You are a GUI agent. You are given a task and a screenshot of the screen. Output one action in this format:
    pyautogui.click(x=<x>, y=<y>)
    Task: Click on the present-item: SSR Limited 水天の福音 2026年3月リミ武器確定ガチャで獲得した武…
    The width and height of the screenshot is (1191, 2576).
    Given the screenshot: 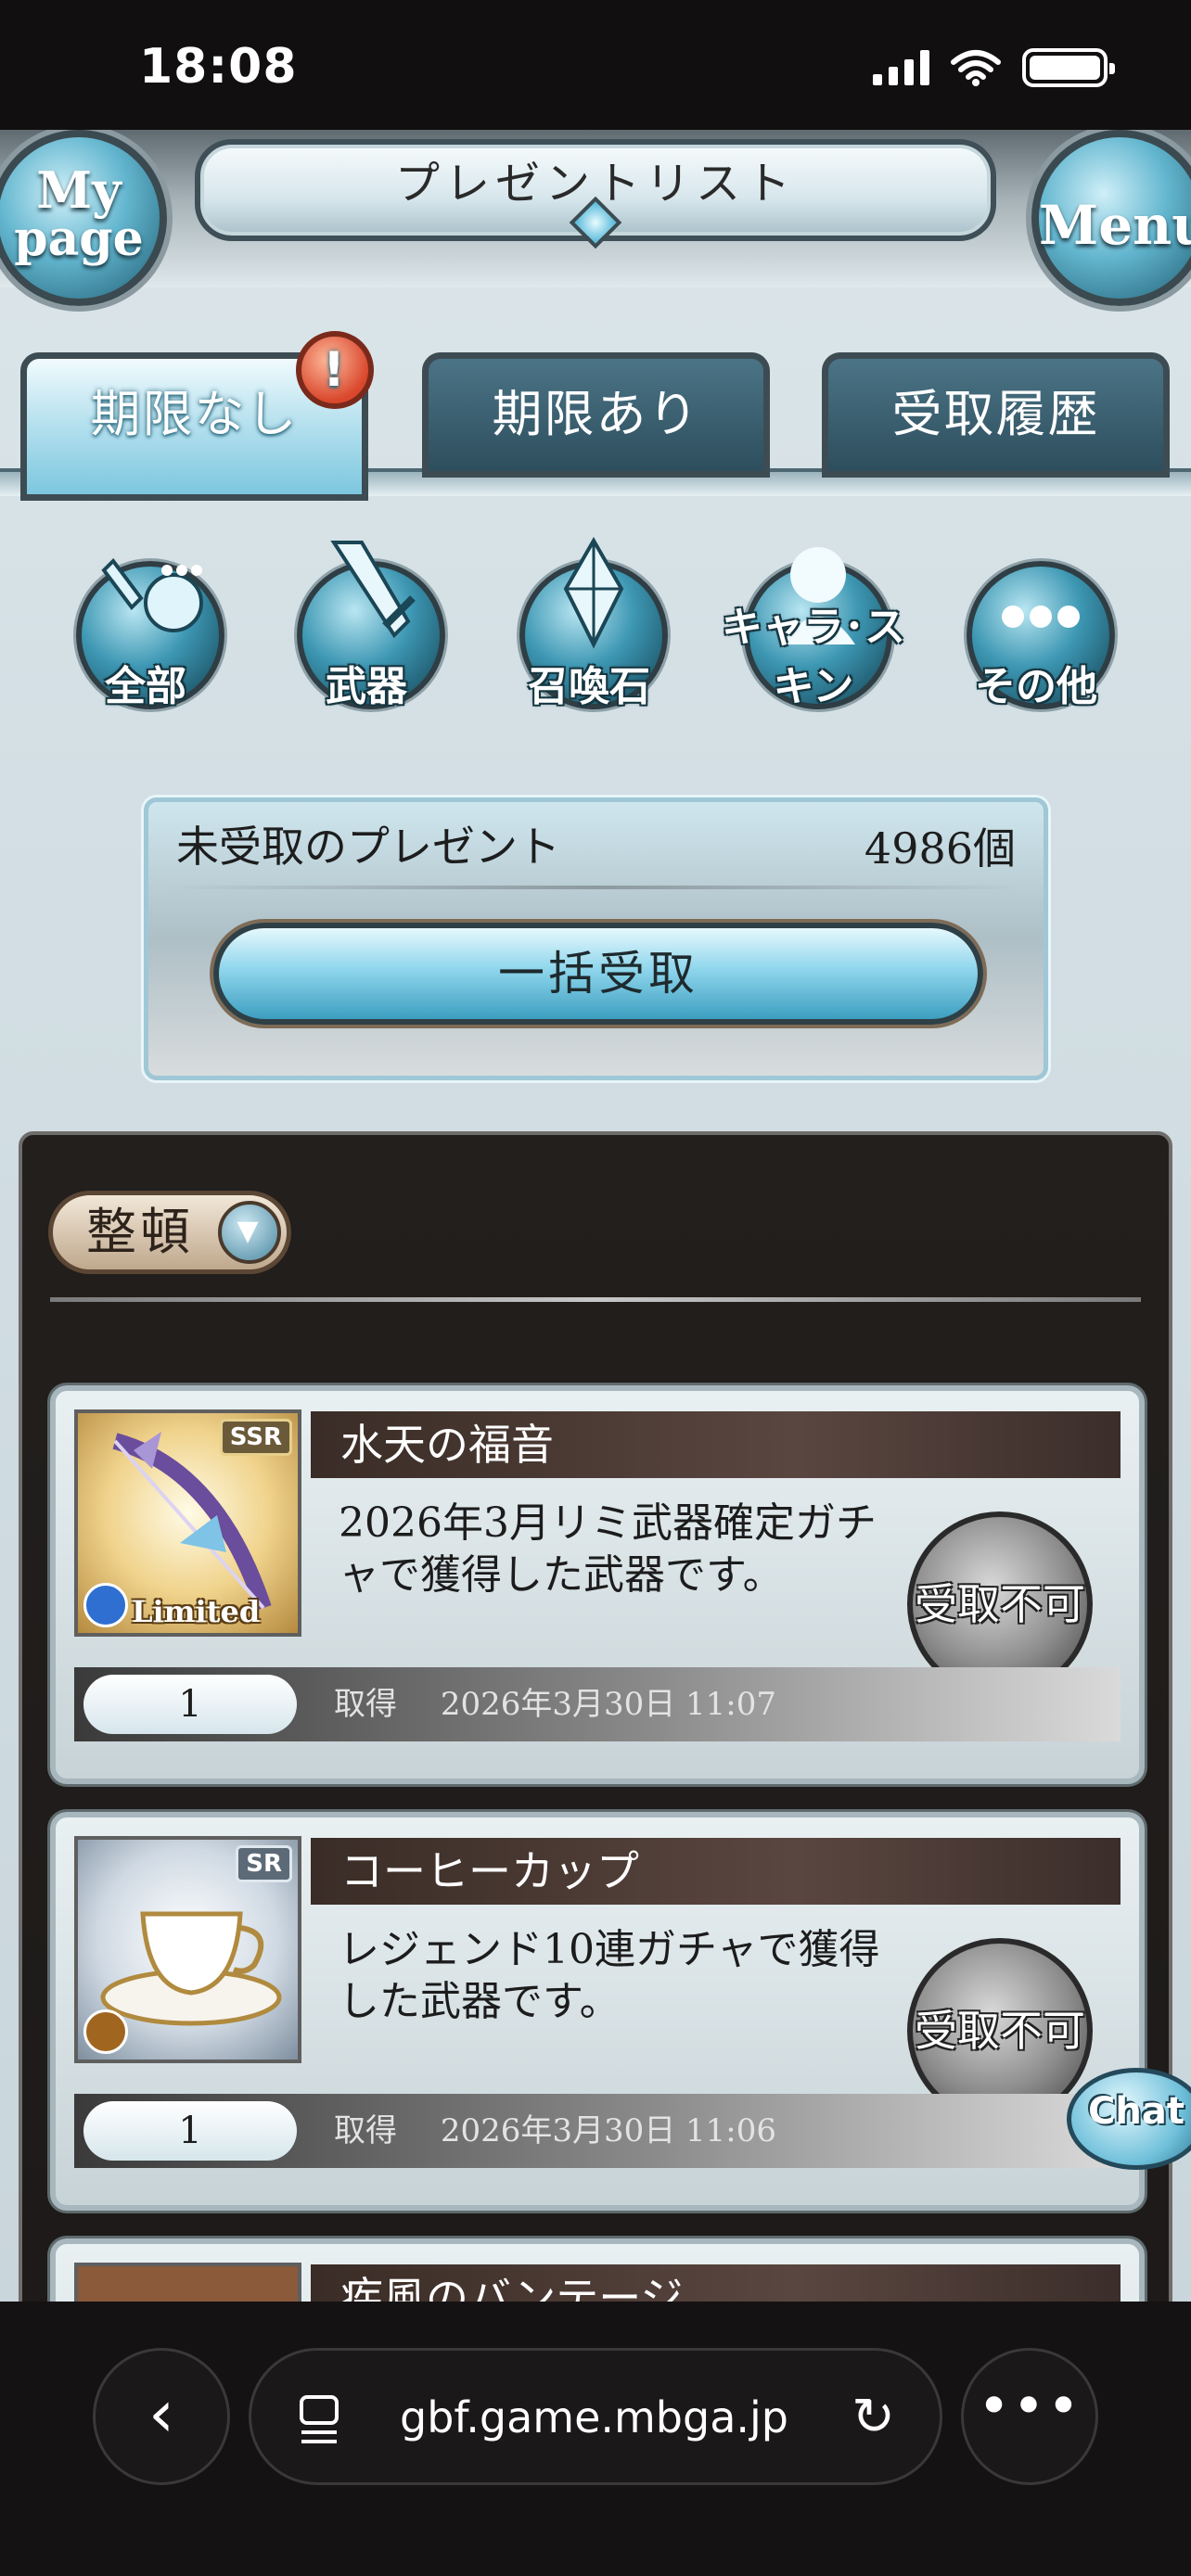 What is the action you would take?
    pyautogui.click(x=597, y=1585)
    